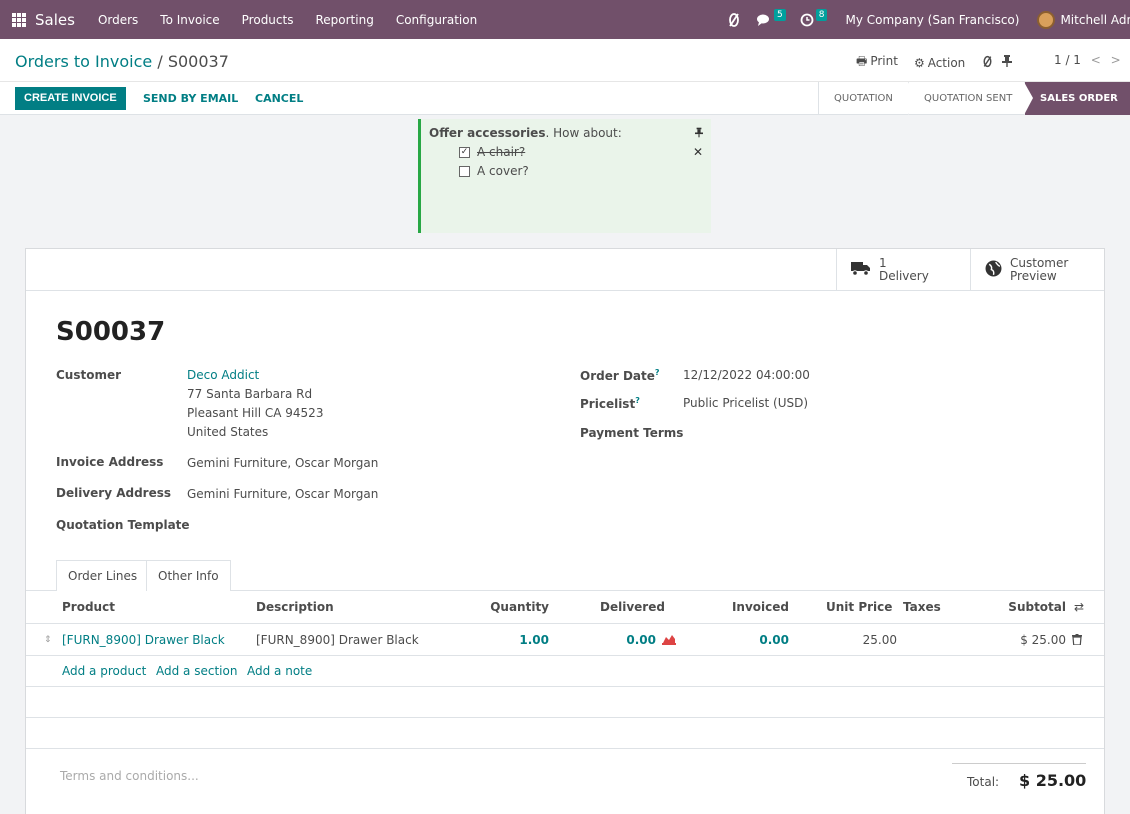 The image size is (1130, 814). Describe the element at coordinates (110, 462) in the screenshot. I see `invoice-address-label: Invoice Address` at that location.